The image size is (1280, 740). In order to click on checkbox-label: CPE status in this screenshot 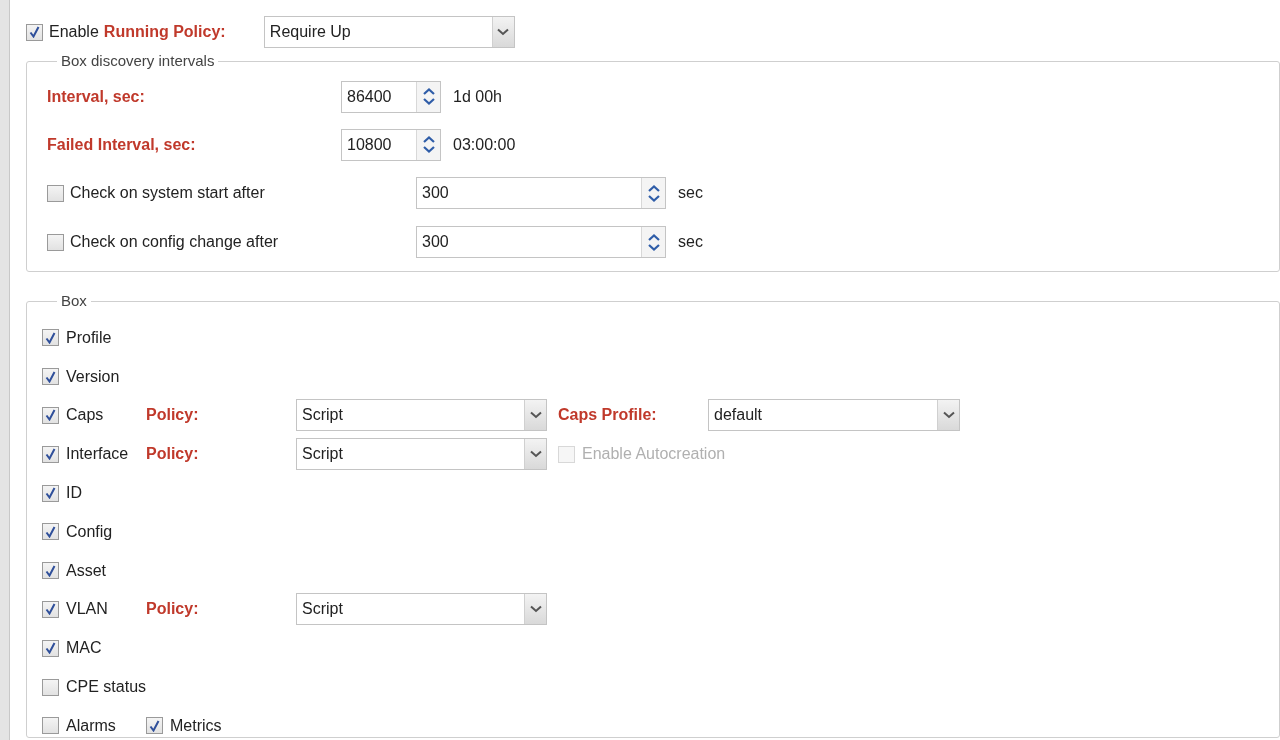, I will do `click(106, 687)`.